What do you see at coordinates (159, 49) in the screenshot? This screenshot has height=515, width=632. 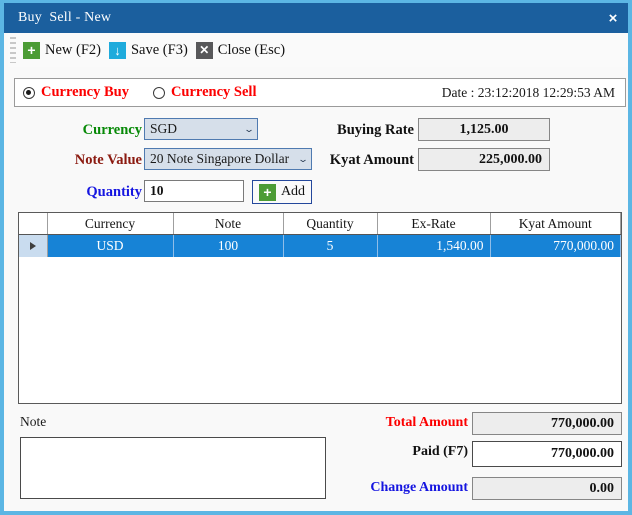 I see `save-button-label: Save (F3)` at bounding box center [159, 49].